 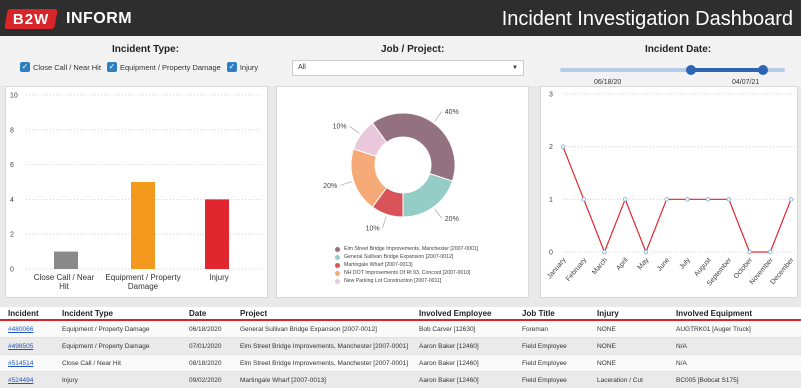 I want to click on x-tick-label: January, so click(x=557, y=268).